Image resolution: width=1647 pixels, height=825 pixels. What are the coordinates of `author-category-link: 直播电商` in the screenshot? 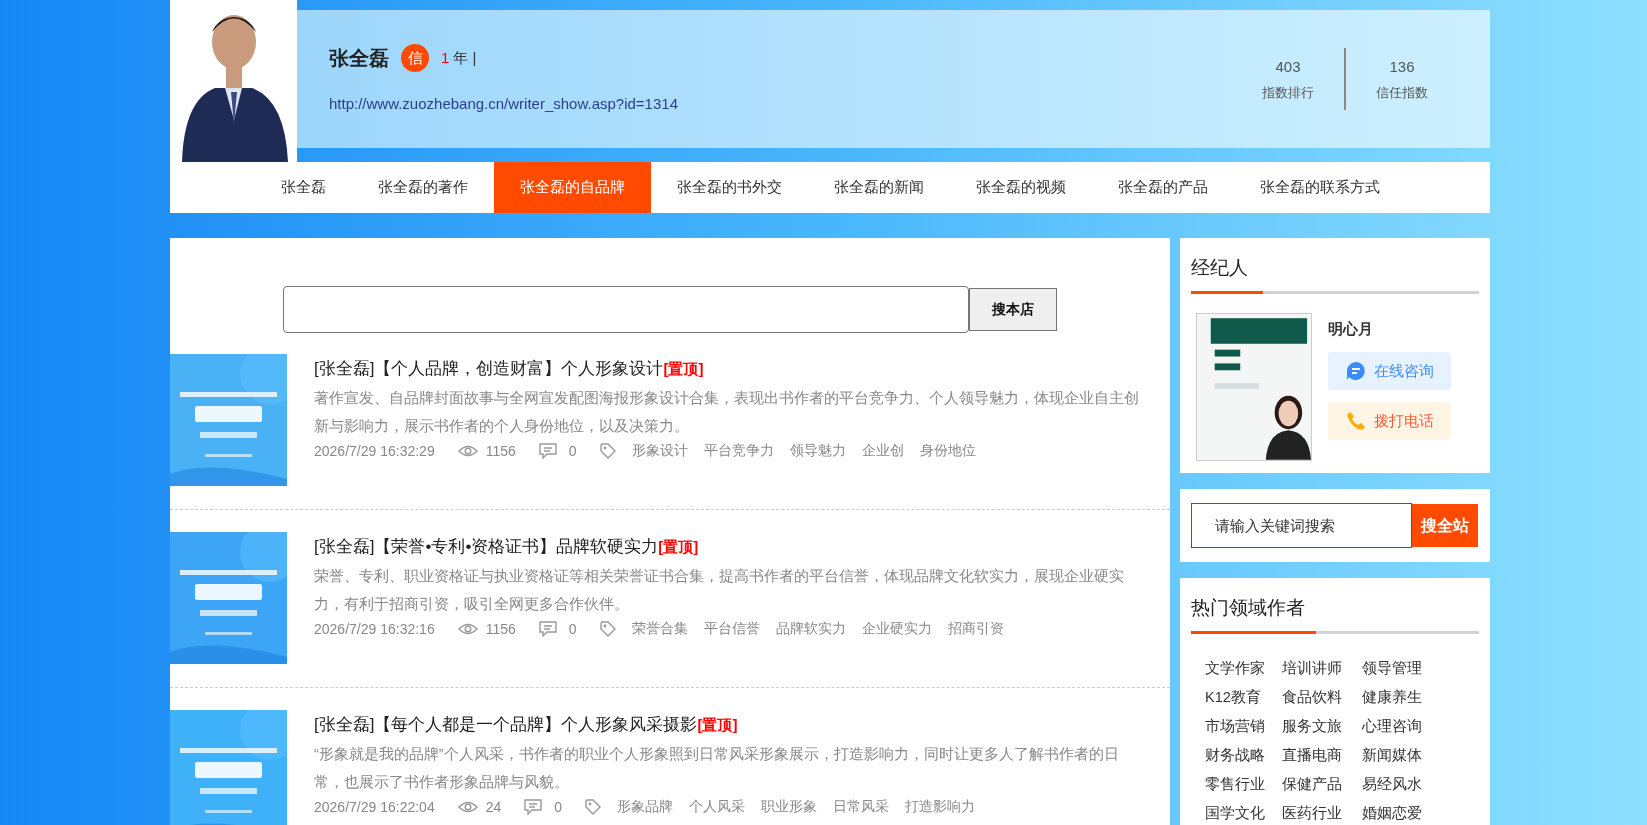 It's located at (1321, 754).